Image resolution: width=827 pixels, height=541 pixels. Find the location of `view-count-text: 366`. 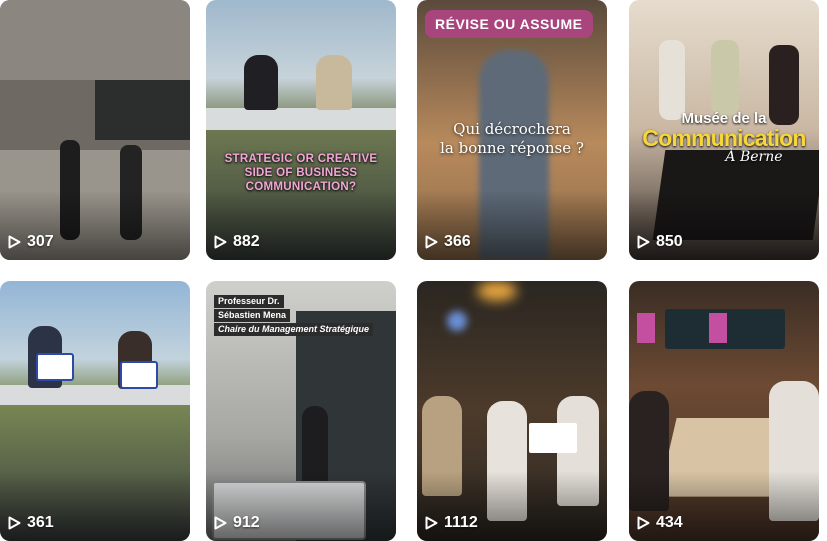

view-count-text: 366 is located at coordinates (457, 241).